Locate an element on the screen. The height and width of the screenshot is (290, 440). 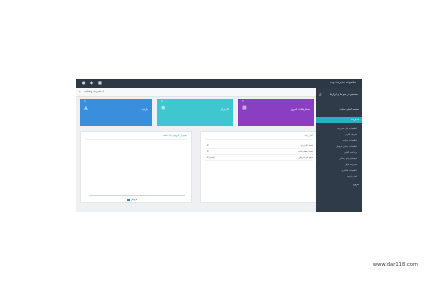
tile-visits-value: 0 is located at coordinates (85, 101).